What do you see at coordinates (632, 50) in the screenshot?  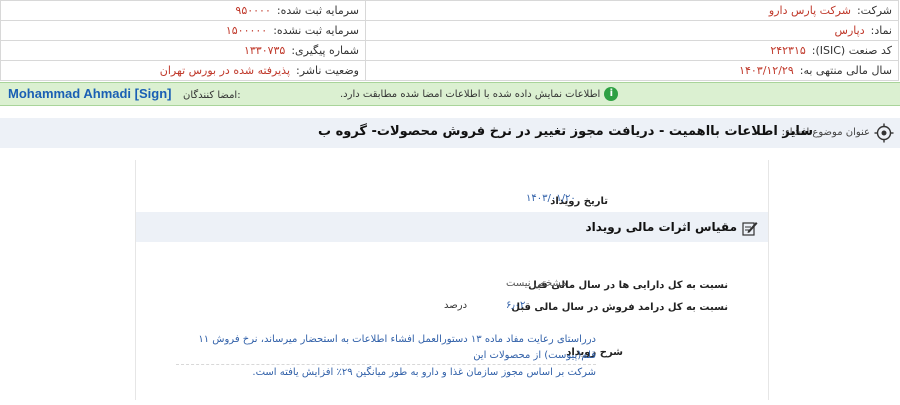 I see `isic-cell: کد صنعت (ISIC): ۲۴۲۳۱۵` at bounding box center [632, 50].